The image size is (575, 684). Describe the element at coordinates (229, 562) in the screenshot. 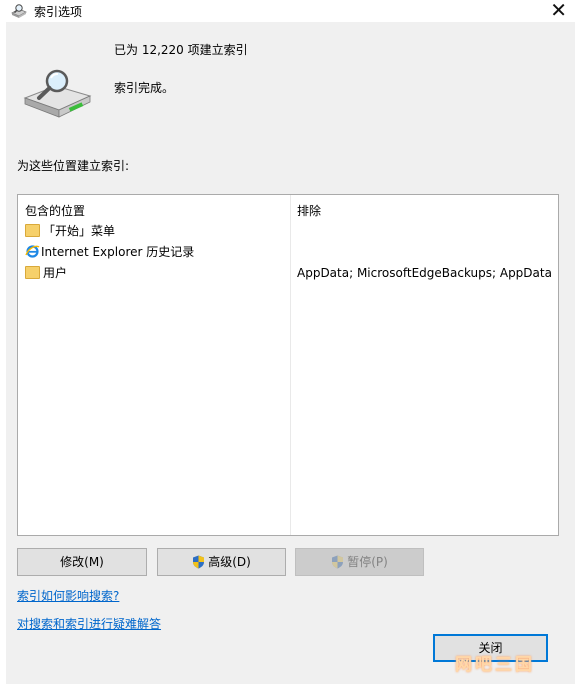

I see `advanced-button-label: 高级(D)` at that location.